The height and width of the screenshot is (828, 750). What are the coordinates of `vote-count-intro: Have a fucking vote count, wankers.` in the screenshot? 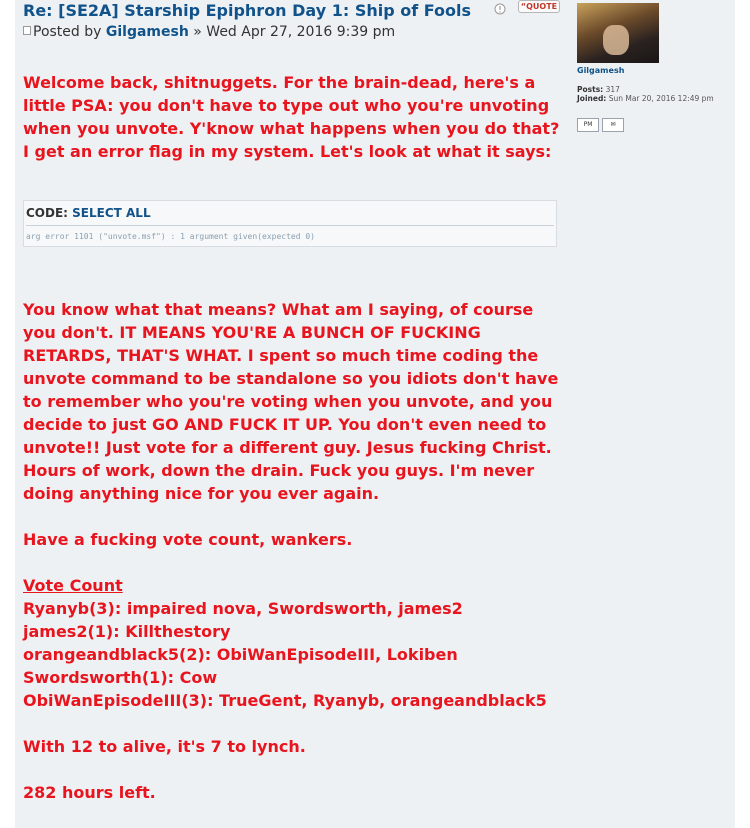 It's located at (188, 539).